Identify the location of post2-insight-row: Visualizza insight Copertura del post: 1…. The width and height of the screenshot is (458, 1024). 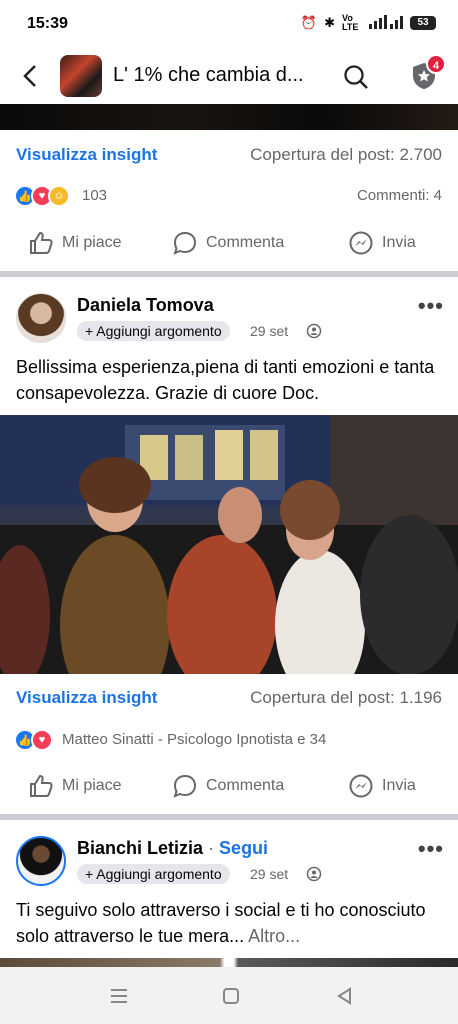
(229, 700).